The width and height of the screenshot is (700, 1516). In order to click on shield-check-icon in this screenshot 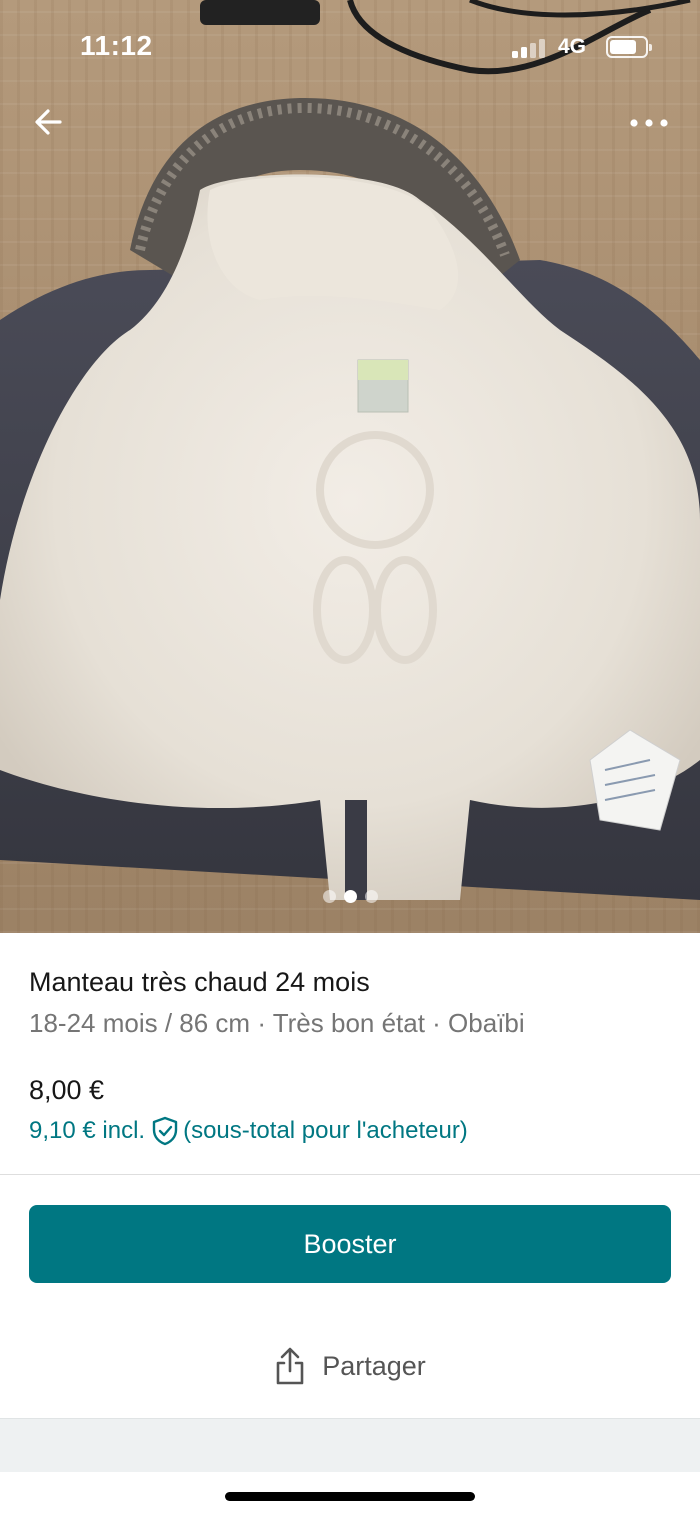, I will do `click(165, 1131)`.